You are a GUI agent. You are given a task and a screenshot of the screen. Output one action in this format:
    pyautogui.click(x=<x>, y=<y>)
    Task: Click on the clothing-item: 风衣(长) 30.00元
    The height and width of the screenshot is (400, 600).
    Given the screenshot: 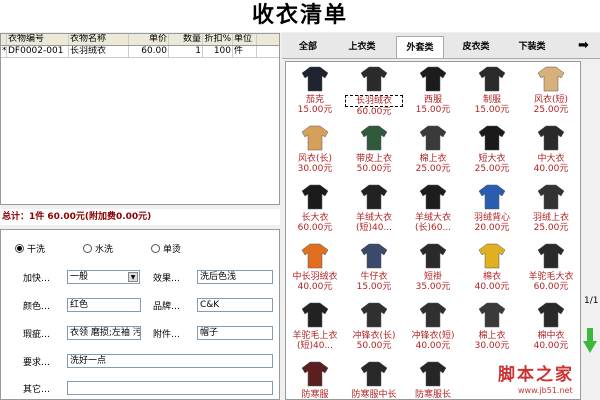 What is the action you would take?
    pyautogui.click(x=315, y=150)
    